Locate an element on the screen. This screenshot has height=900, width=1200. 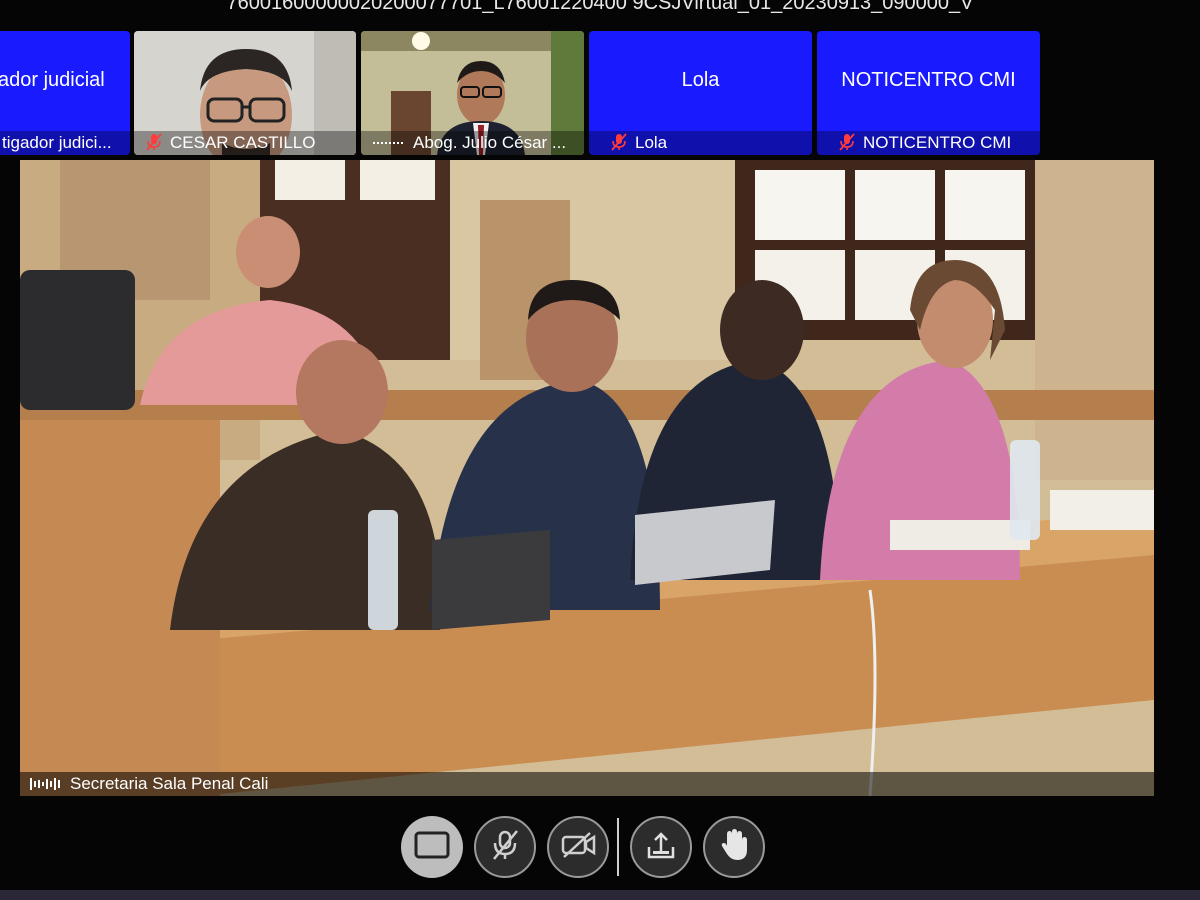
camera-off-button is located at coordinates (578, 847).